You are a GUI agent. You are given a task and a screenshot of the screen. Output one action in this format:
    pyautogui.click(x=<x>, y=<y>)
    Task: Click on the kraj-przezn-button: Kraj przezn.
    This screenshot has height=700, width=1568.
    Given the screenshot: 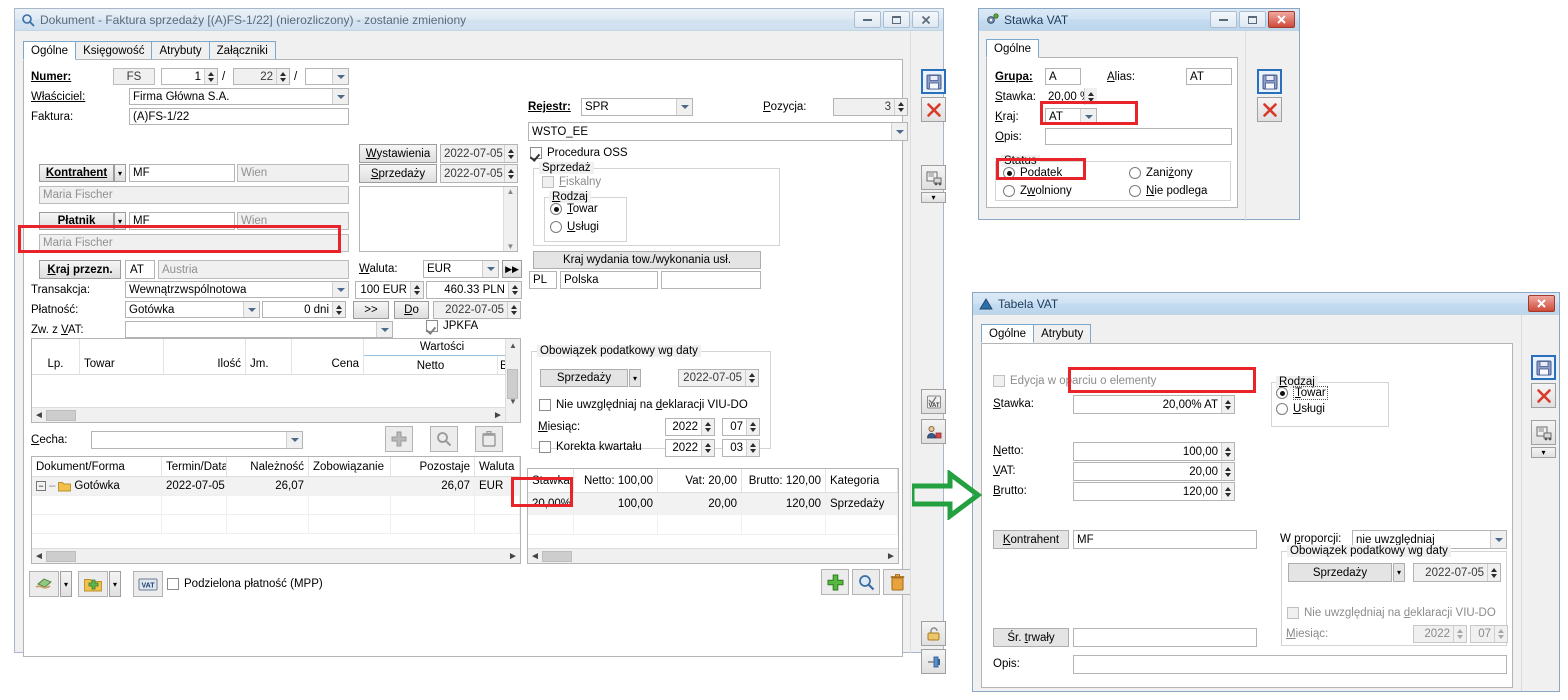 What is the action you would take?
    pyautogui.click(x=80, y=269)
    